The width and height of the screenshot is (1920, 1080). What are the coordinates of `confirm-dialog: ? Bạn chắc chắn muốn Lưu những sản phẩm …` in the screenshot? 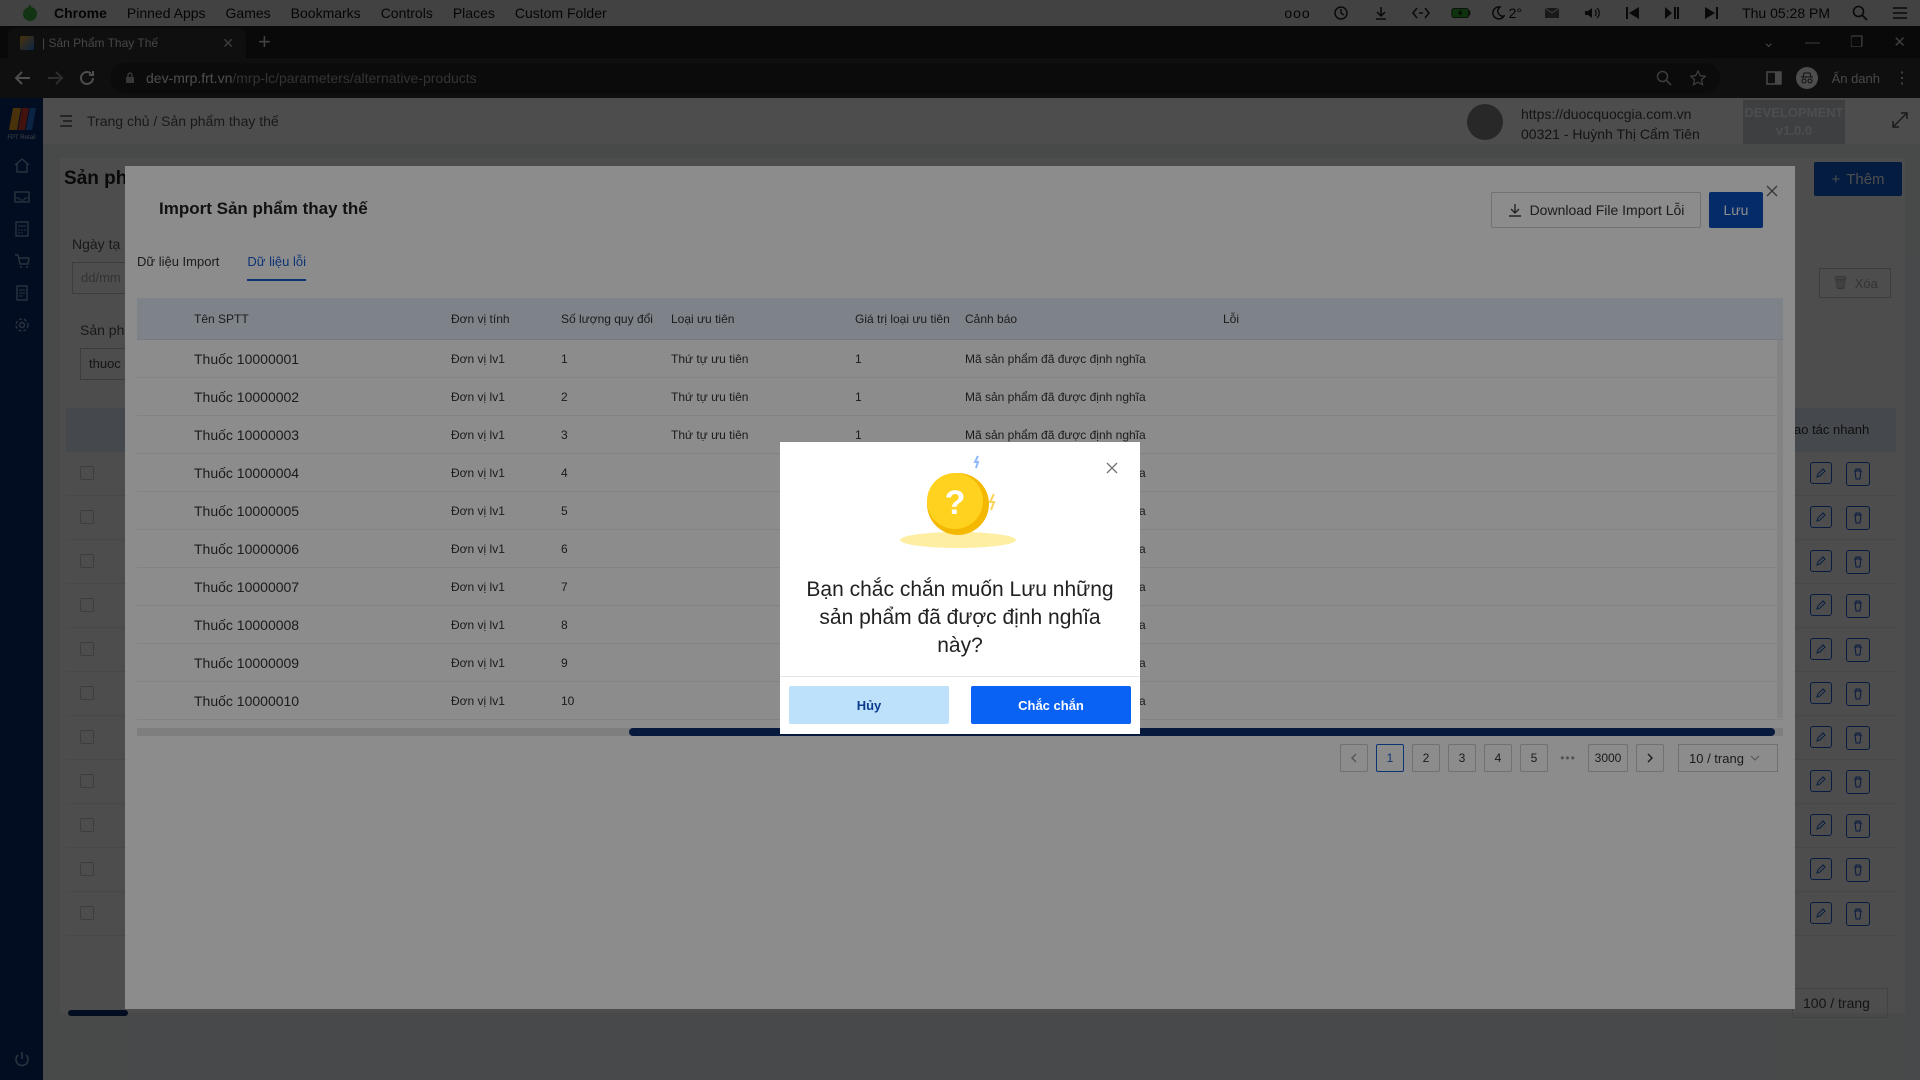 It's located at (960, 588).